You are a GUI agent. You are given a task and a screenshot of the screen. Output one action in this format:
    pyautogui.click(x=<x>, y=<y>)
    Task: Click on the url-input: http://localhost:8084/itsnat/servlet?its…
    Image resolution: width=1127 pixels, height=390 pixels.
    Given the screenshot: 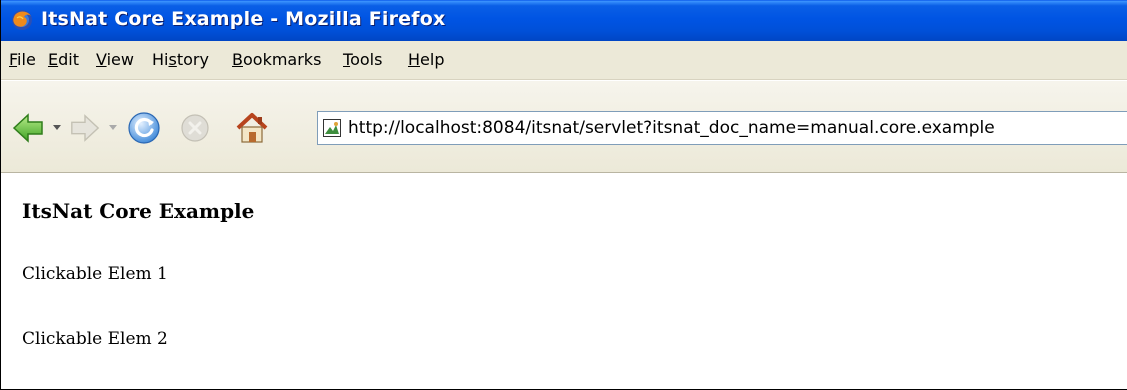 What is the action you would take?
    pyautogui.click(x=671, y=128)
    